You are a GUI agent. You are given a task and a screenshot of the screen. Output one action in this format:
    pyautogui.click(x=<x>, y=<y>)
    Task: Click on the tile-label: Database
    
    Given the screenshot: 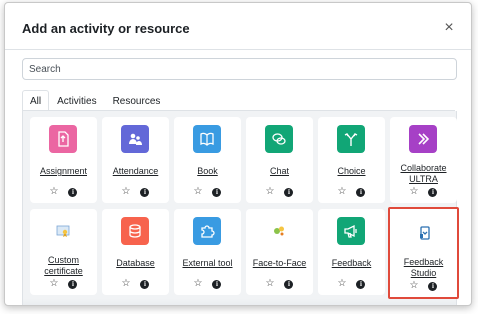 What is the action you would take?
    pyautogui.click(x=135, y=263)
    